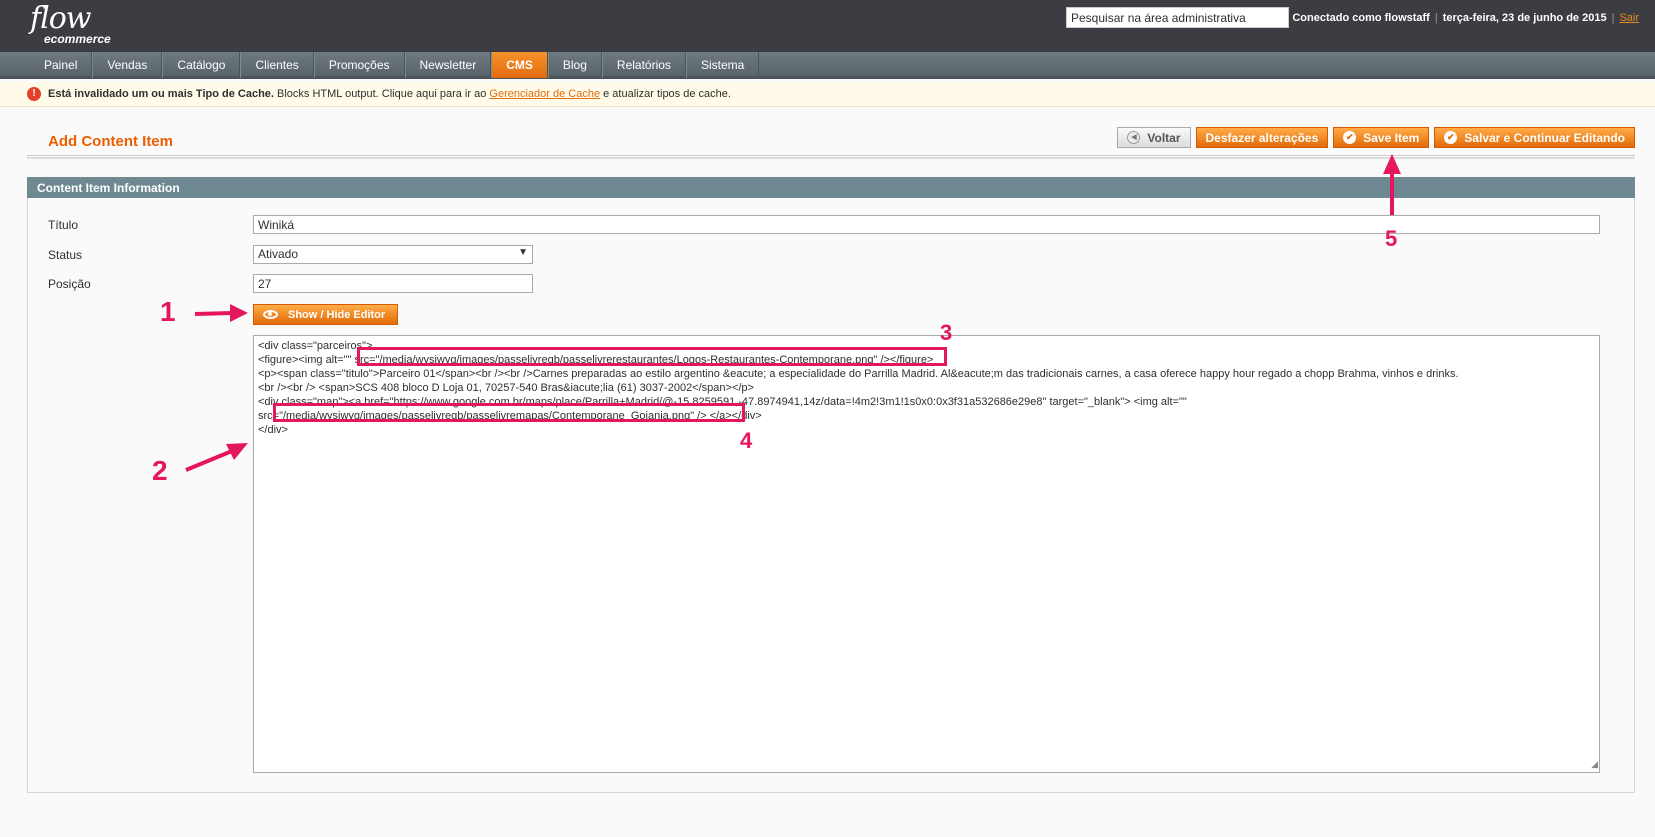 The image size is (1655, 837). What do you see at coordinates (746, 440) in the screenshot?
I see `annotation-number-4: 4` at bounding box center [746, 440].